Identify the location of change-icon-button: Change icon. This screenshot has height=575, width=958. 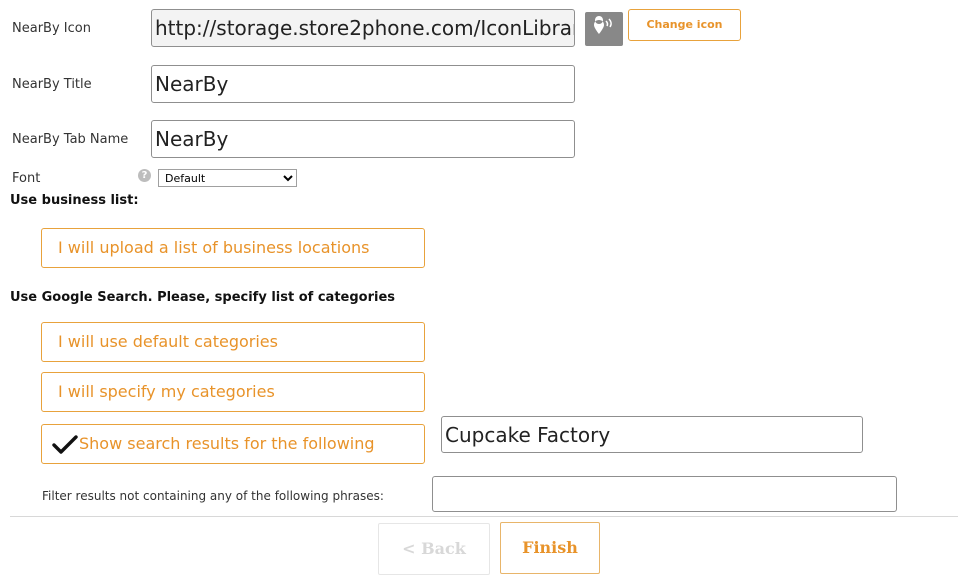
(684, 25).